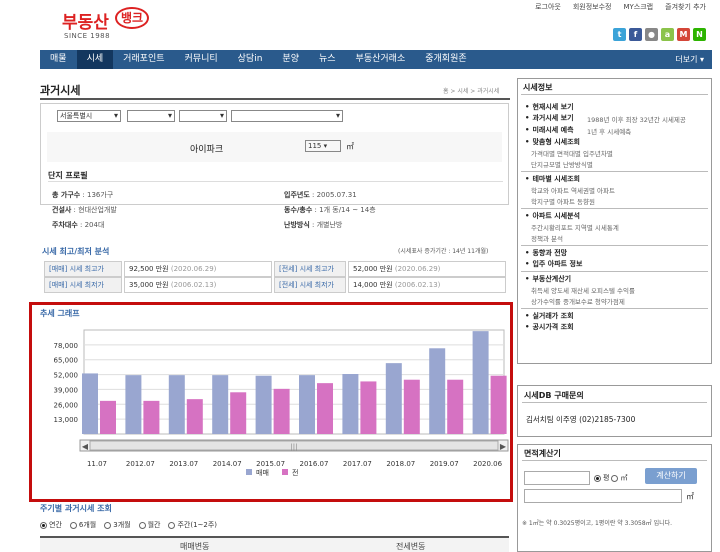 This screenshot has height=552, width=720. I want to click on nav-presale: 분양, so click(290, 59).